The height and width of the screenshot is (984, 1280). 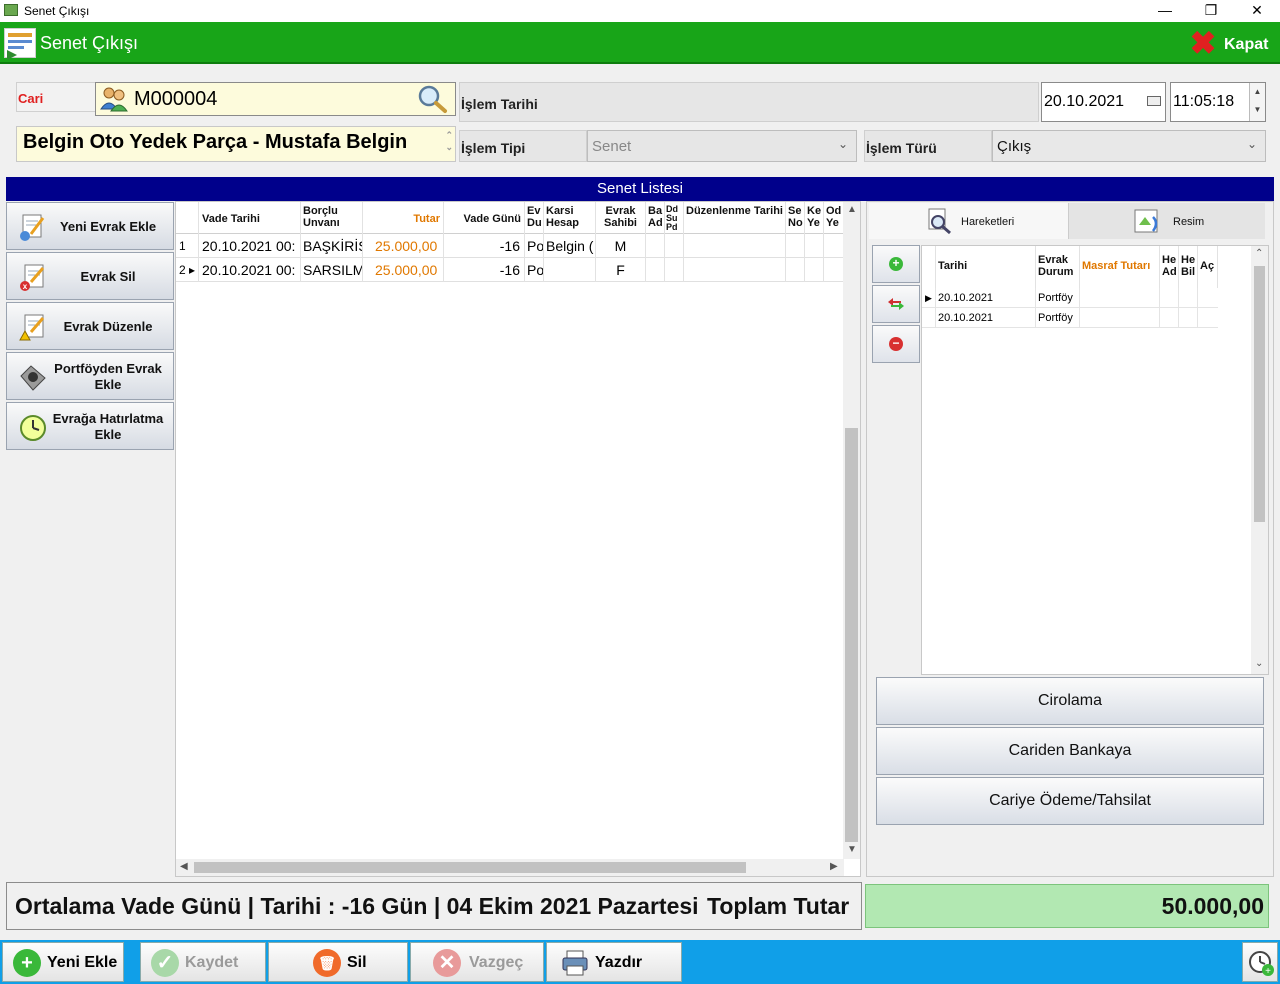 I want to click on minimize-button: —, so click(x=1165, y=11).